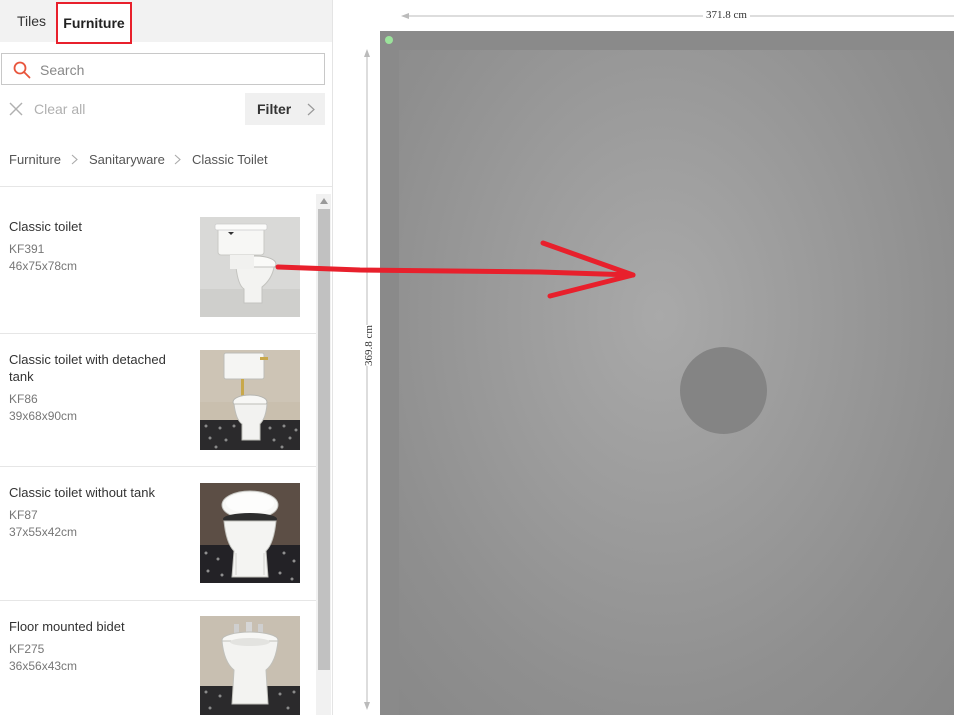 The height and width of the screenshot is (715, 954). Describe the element at coordinates (43, 666) in the screenshot. I see `product-size: 36x56x43cm` at that location.